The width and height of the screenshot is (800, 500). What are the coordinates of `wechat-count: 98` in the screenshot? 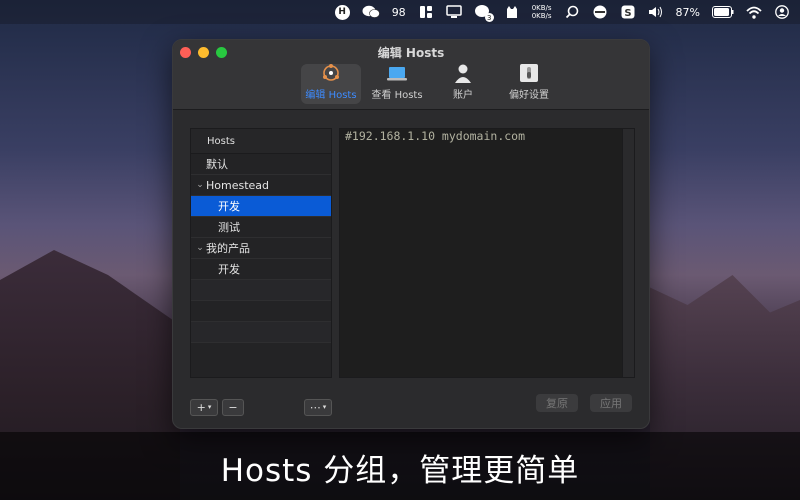 It's located at (398, 12).